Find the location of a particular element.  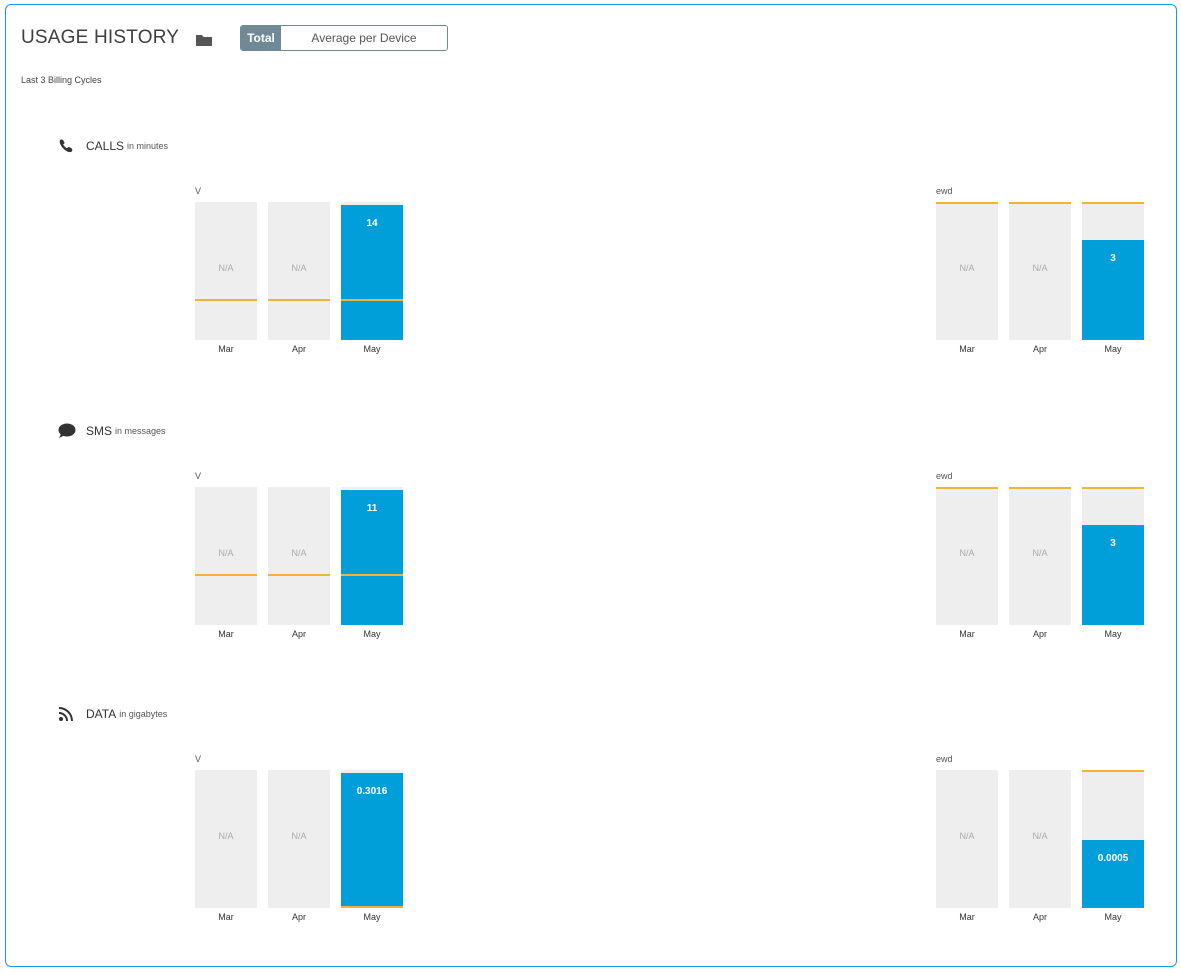

calls-section-header: CALLS in minutes is located at coordinates (113, 146).